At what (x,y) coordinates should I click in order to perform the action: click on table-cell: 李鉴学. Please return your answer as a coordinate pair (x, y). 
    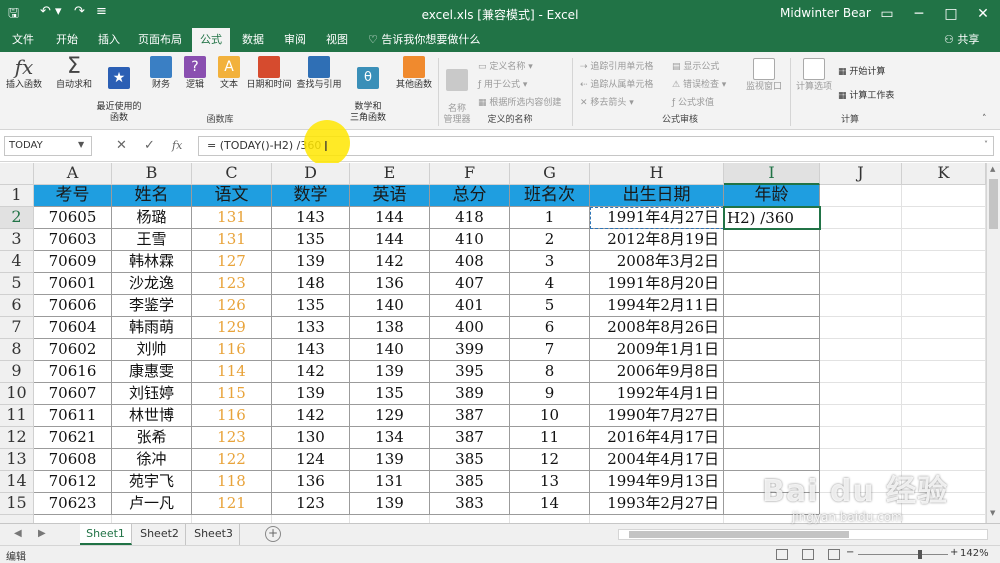
    Looking at the image, I should click on (152, 306).